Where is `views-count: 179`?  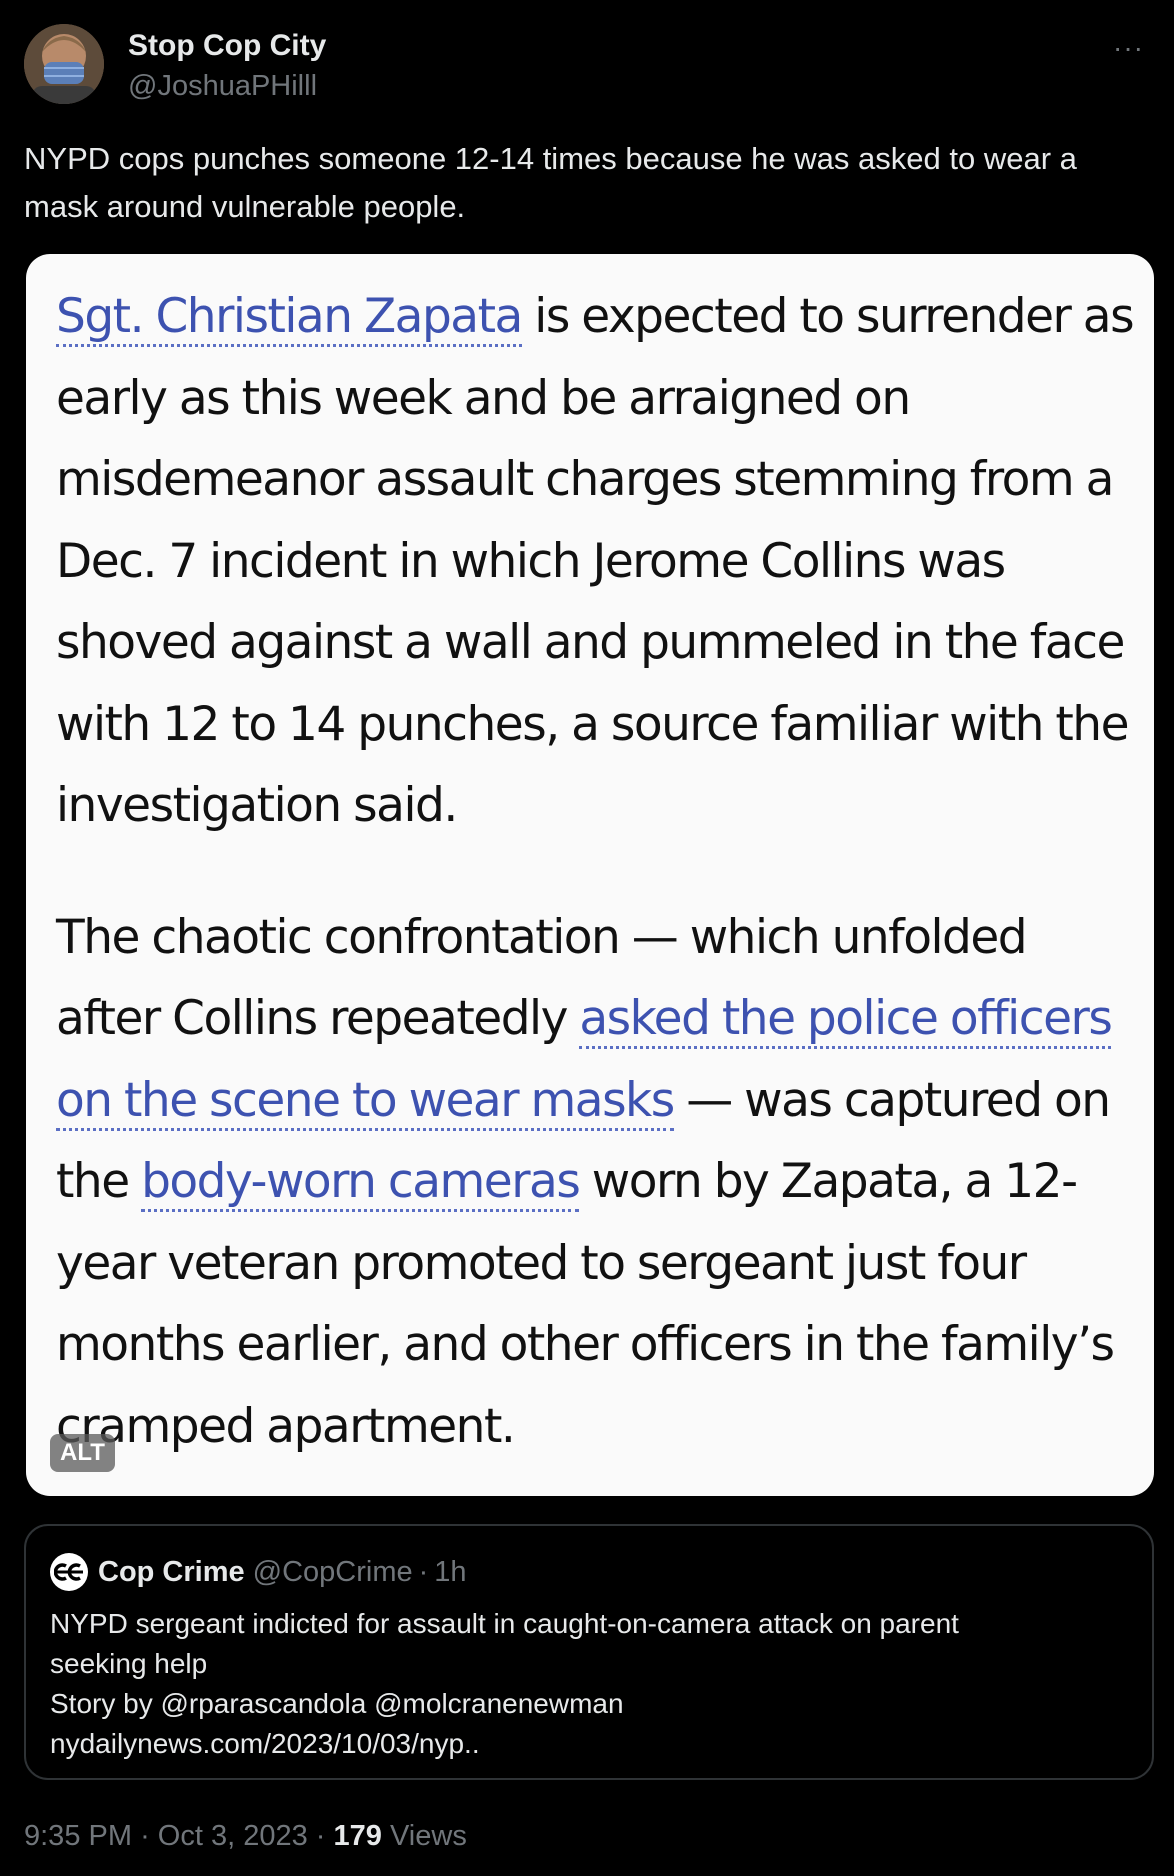 views-count: 179 is located at coordinates (358, 1836).